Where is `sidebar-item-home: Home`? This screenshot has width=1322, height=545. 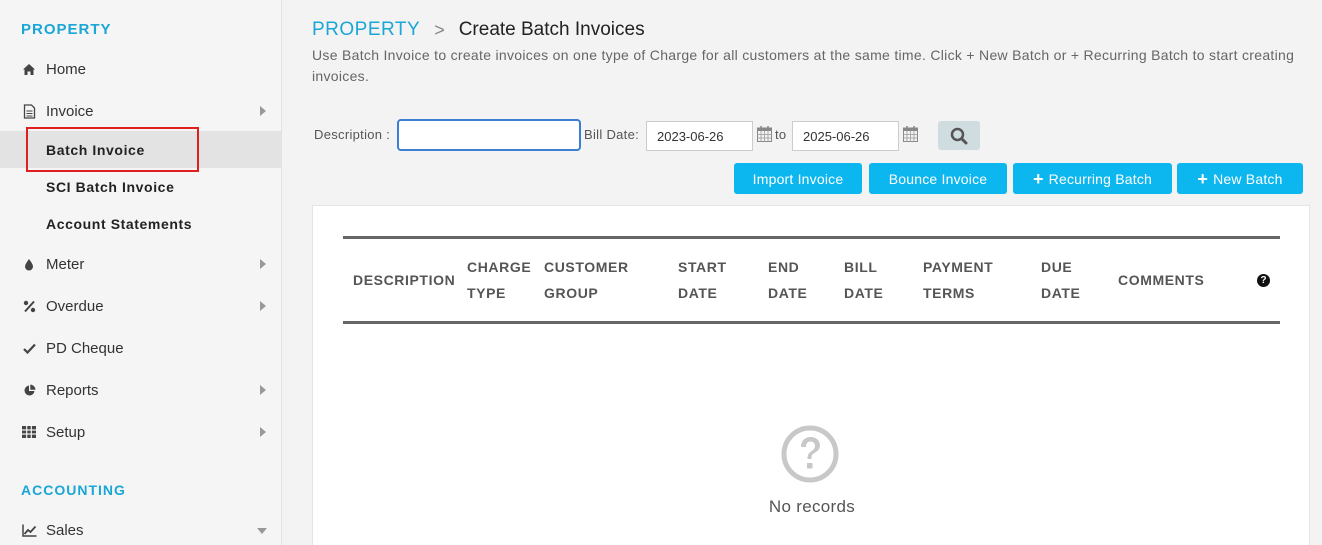
sidebar-item-home: Home is located at coordinates (140, 69).